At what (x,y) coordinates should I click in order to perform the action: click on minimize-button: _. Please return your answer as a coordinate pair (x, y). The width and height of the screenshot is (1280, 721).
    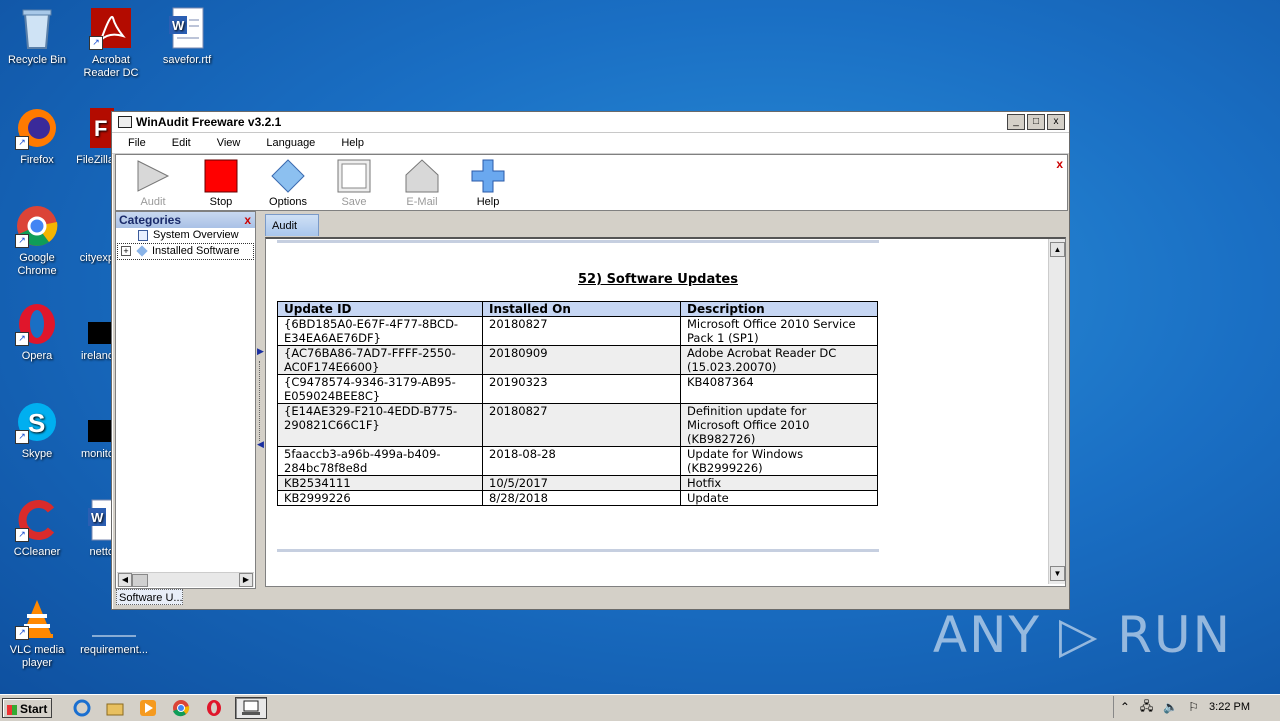
    Looking at the image, I should click on (1016, 122).